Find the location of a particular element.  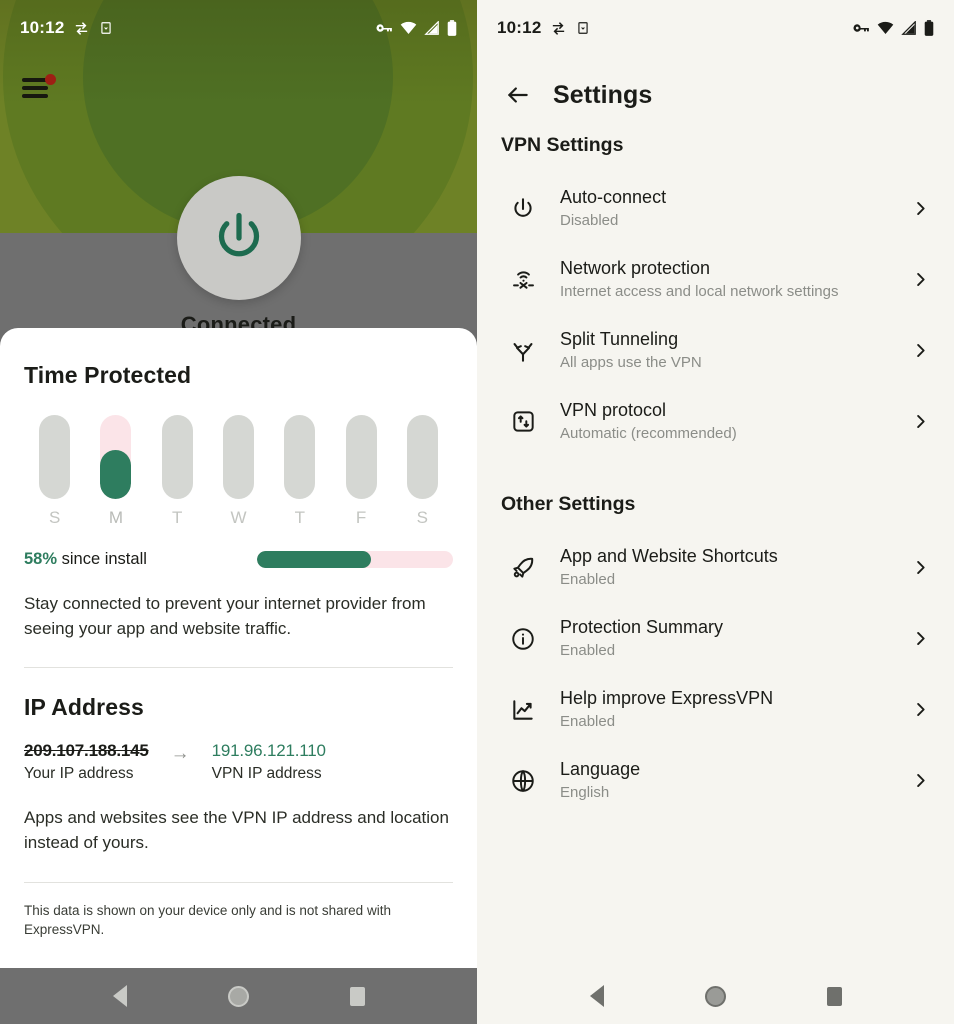

chart-bar-fill is located at coordinates (116, 474).